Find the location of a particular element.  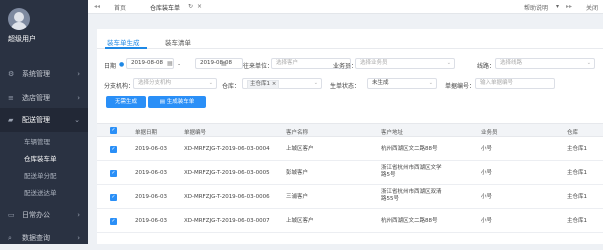

cell-customer: 彭城客户 is located at coordinates (297, 173).